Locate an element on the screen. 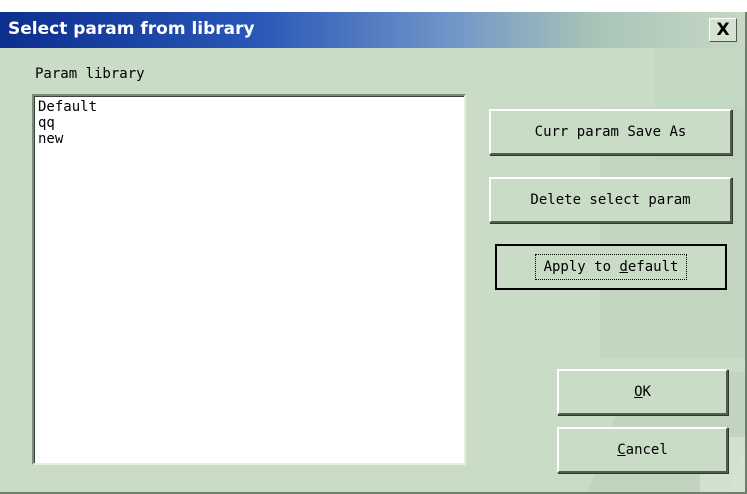 The height and width of the screenshot is (494, 747). delete-param-button-label: Delete select param is located at coordinates (610, 200).